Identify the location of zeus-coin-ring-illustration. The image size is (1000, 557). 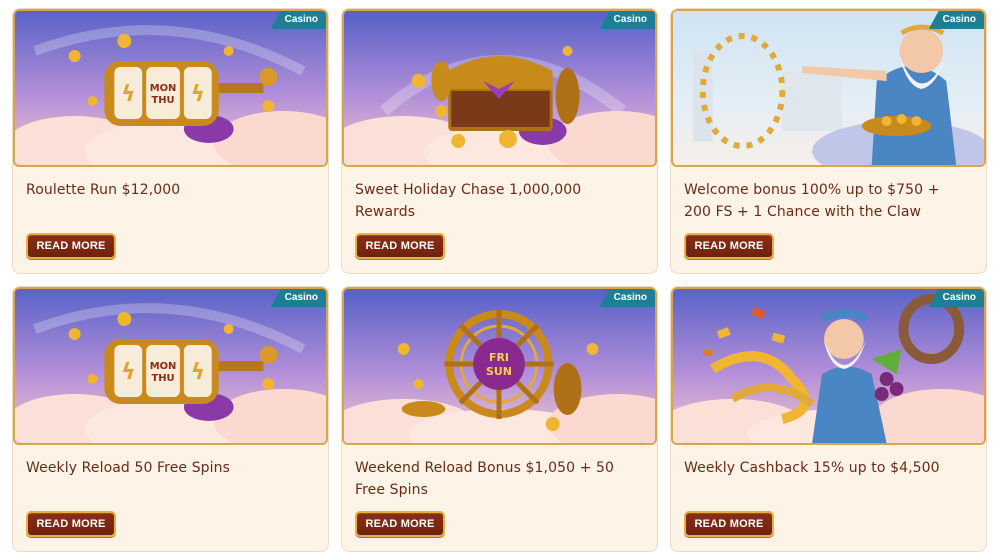
(828, 88).